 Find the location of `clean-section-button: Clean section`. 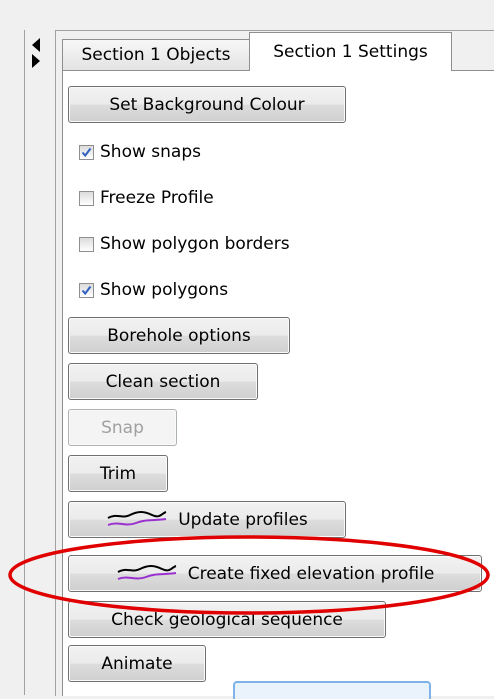

clean-section-button: Clean section is located at coordinates (163, 381).